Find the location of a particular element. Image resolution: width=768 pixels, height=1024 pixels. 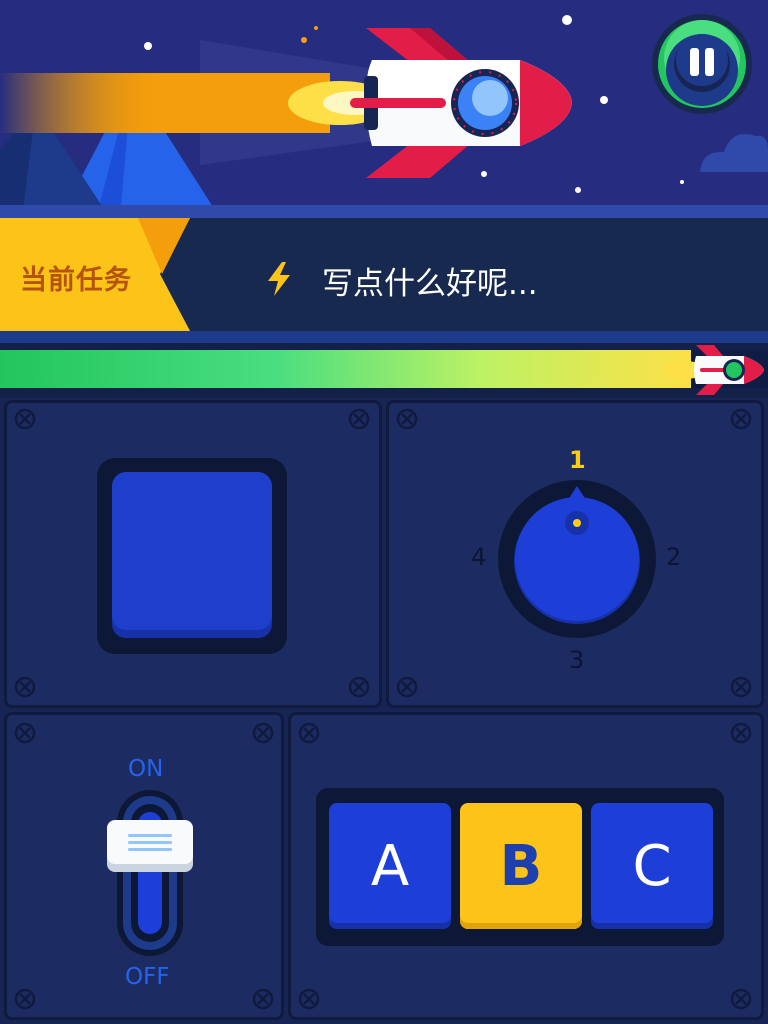

knob-indicator-dot is located at coordinates (577, 523).